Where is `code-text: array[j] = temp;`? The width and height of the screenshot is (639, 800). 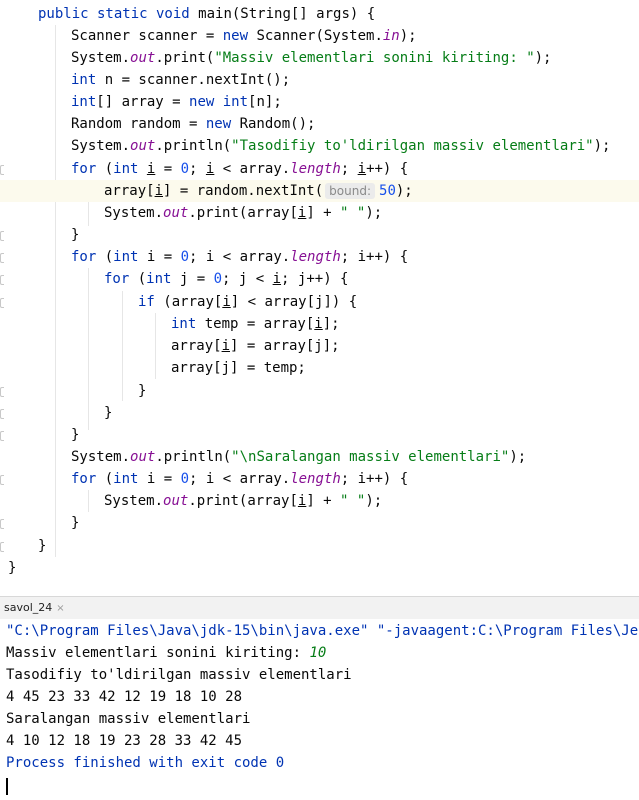 code-text: array[j] = temp; is located at coordinates (238, 368).